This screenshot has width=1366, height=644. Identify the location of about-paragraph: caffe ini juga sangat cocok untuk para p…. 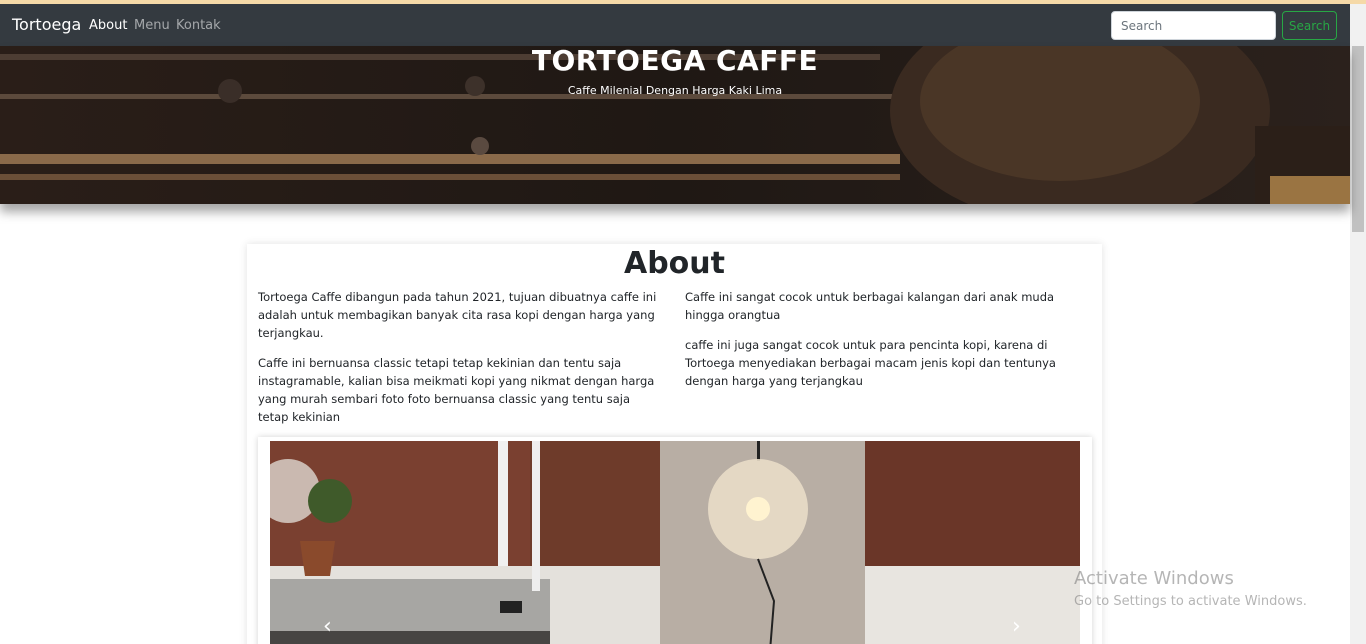
(870, 363).